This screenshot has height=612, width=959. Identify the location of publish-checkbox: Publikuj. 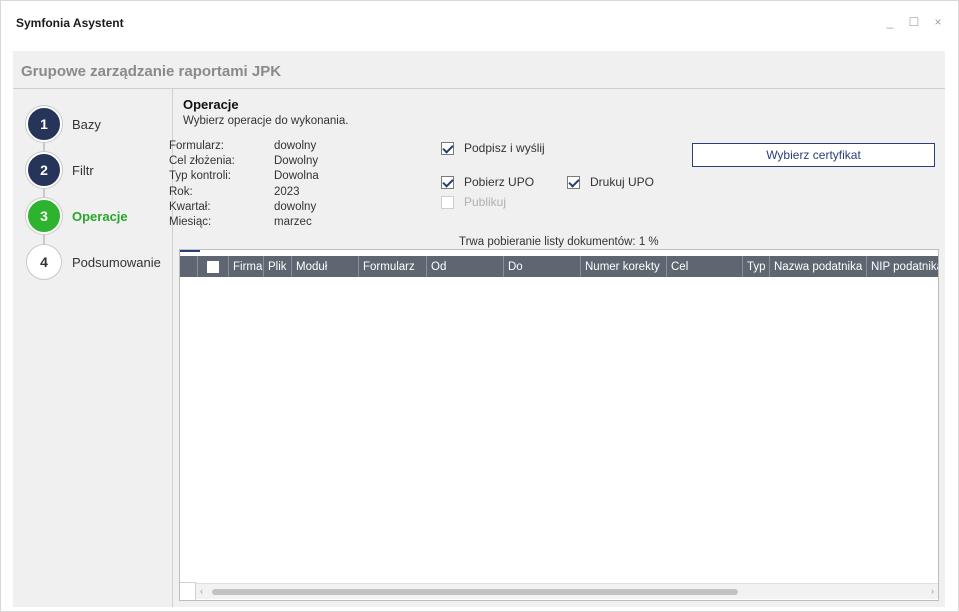
(473, 202).